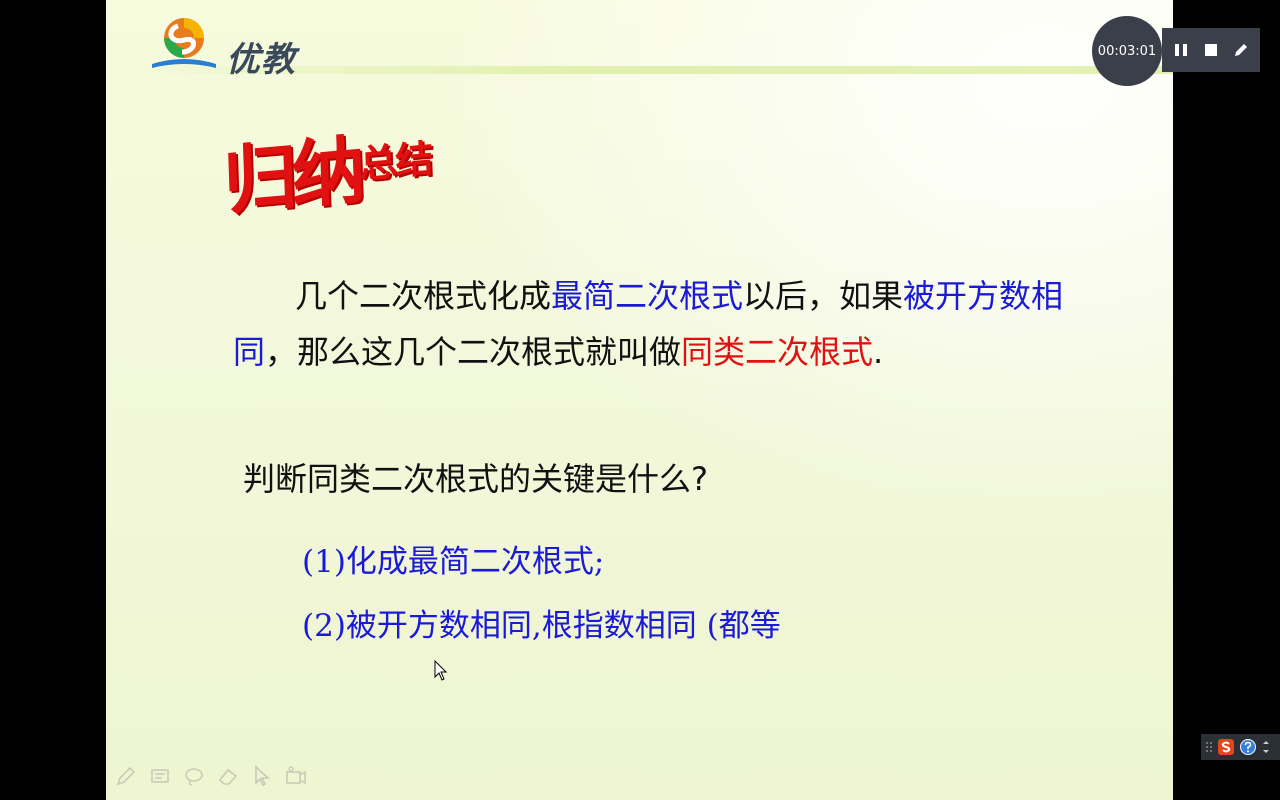 The width and height of the screenshot is (1280, 800). Describe the element at coordinates (1226, 747) in the screenshot. I see `sogou-icon` at that location.